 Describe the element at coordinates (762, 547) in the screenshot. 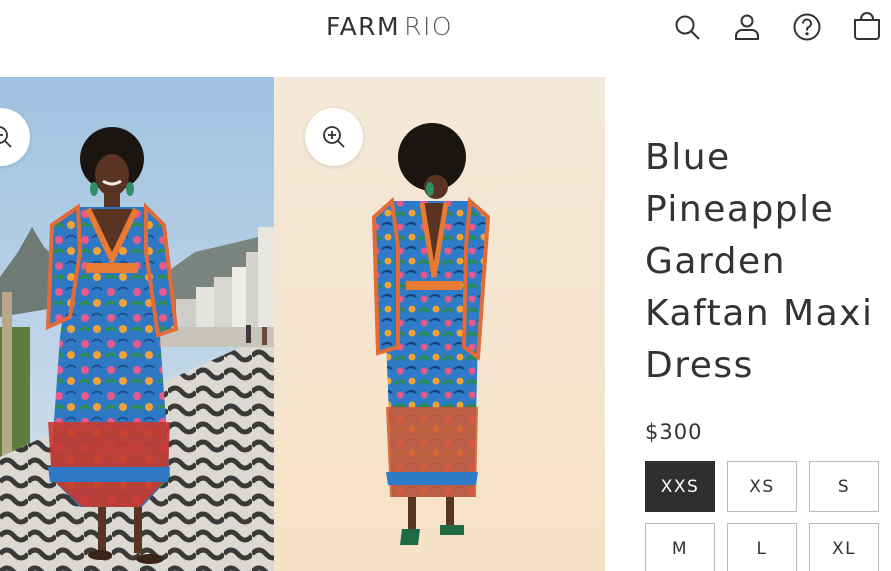

I see `size-option-l: L` at that location.